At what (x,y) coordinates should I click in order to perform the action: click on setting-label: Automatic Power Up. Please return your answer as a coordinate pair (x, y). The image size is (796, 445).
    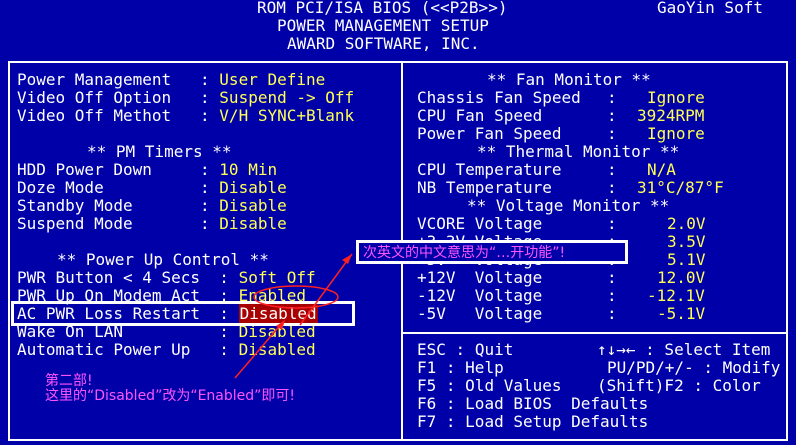
    Looking at the image, I should click on (118, 349).